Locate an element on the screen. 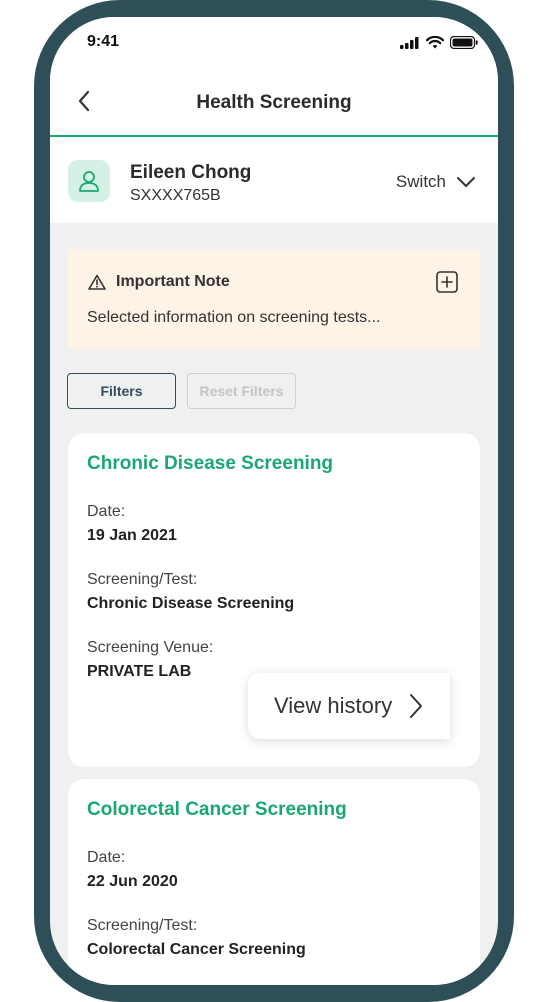 This screenshot has height=1002, width=548. switch-profile-button: Switch is located at coordinates (436, 182).